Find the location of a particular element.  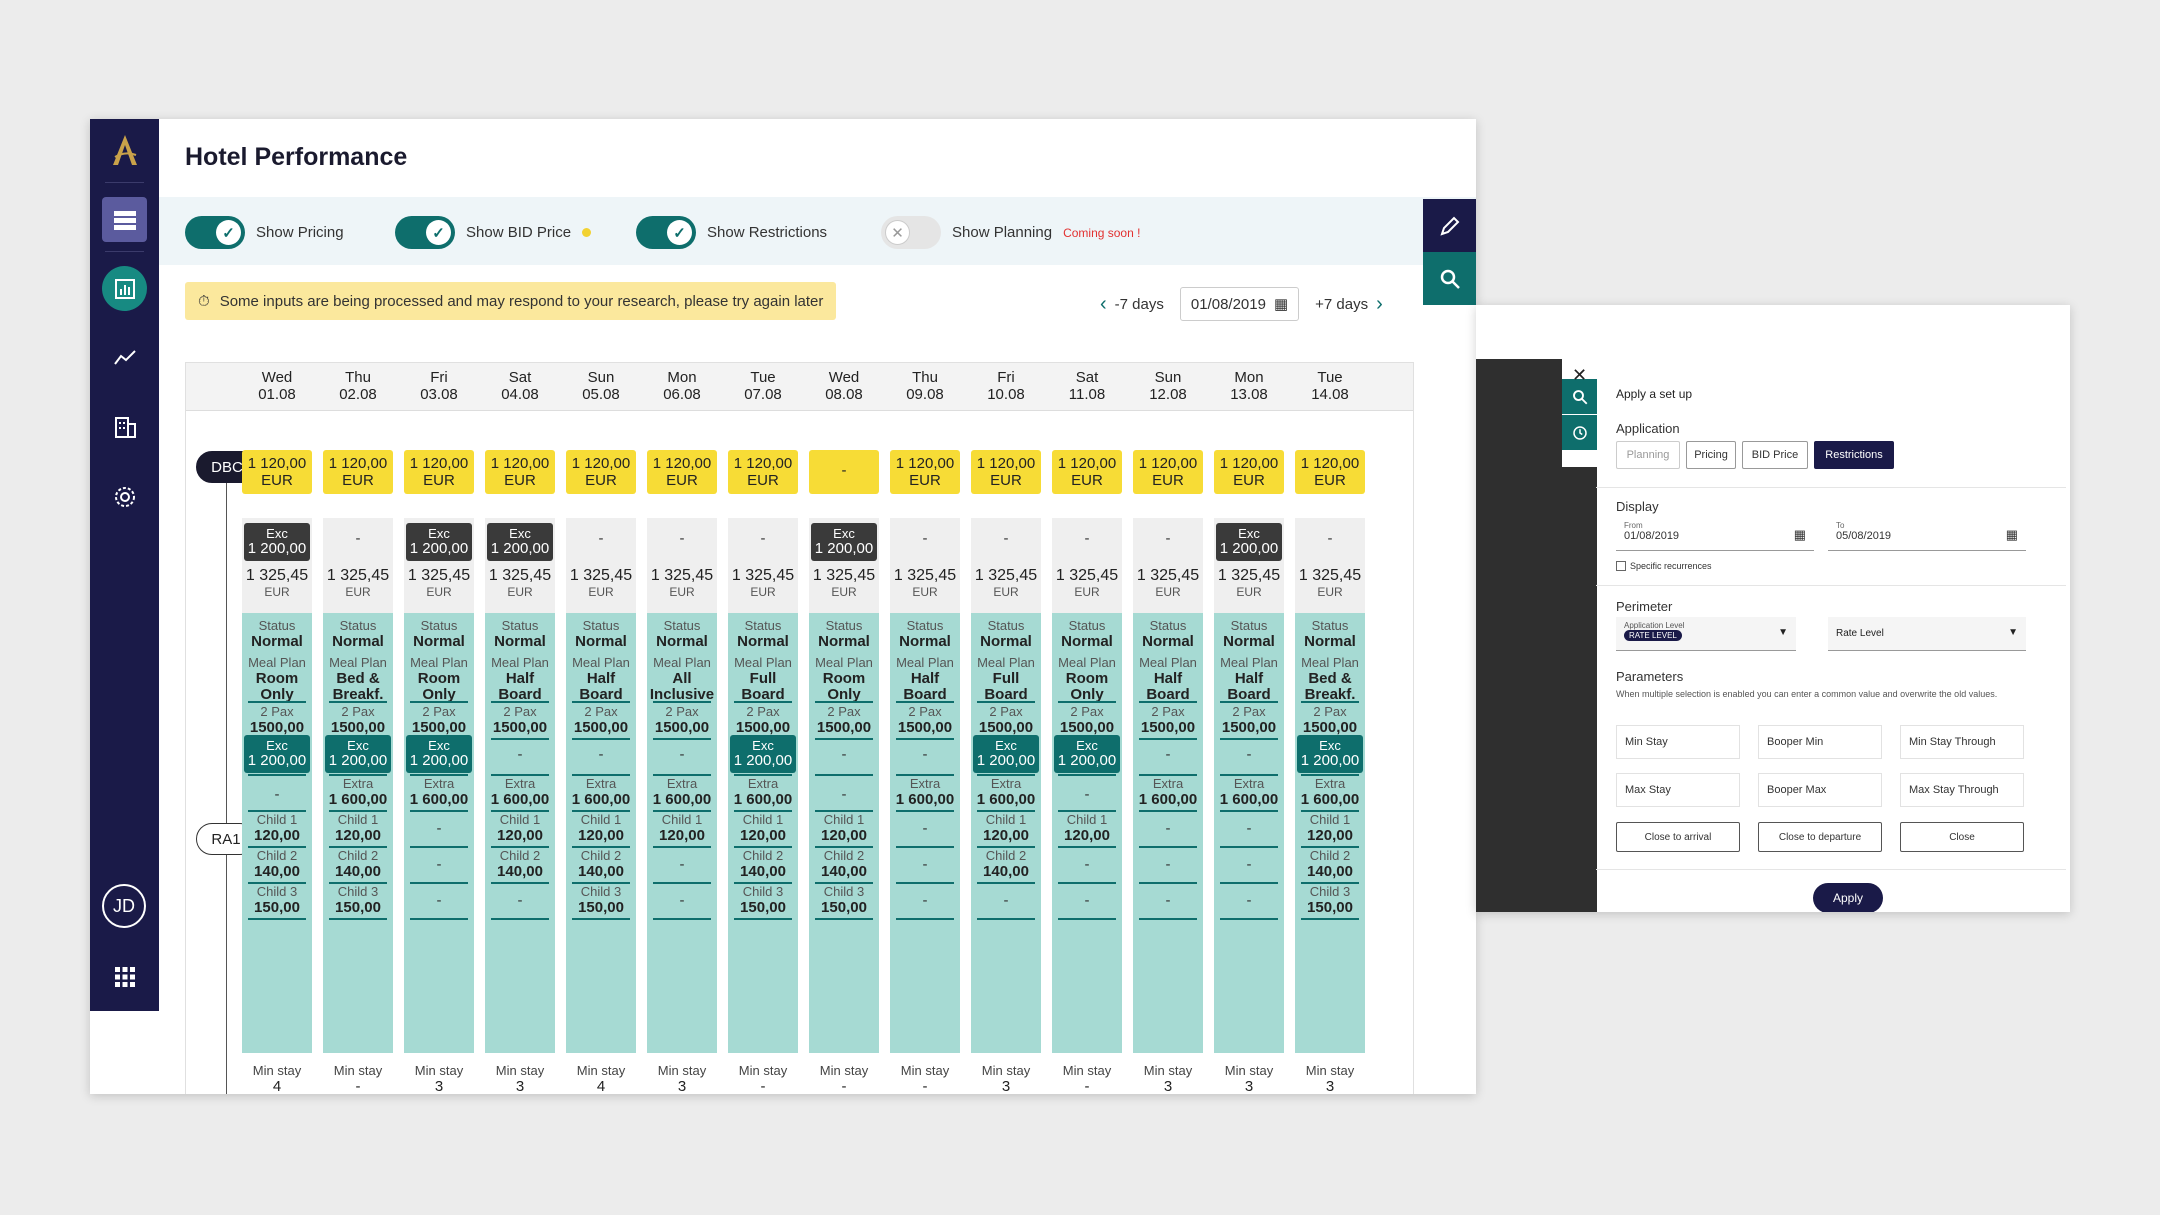

apps-grid-icon is located at coordinates (124, 976).